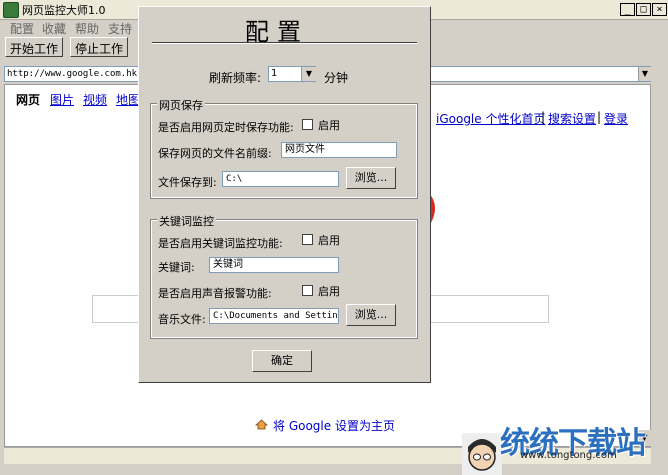 The width and height of the screenshot is (668, 475). What do you see at coordinates (120, 28) in the screenshot?
I see `menu-support: 支持` at bounding box center [120, 28].